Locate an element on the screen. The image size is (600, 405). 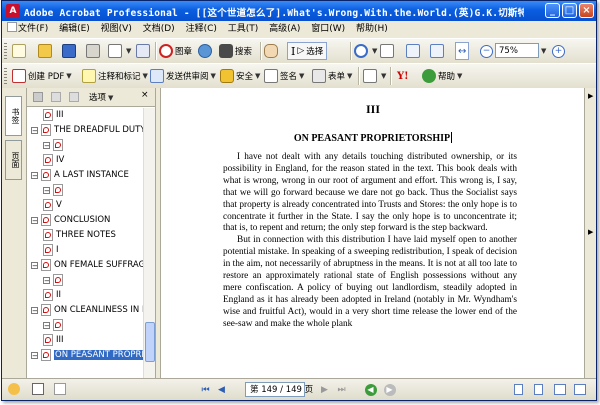
yahoo-button: Y! is located at coordinates (403, 76).